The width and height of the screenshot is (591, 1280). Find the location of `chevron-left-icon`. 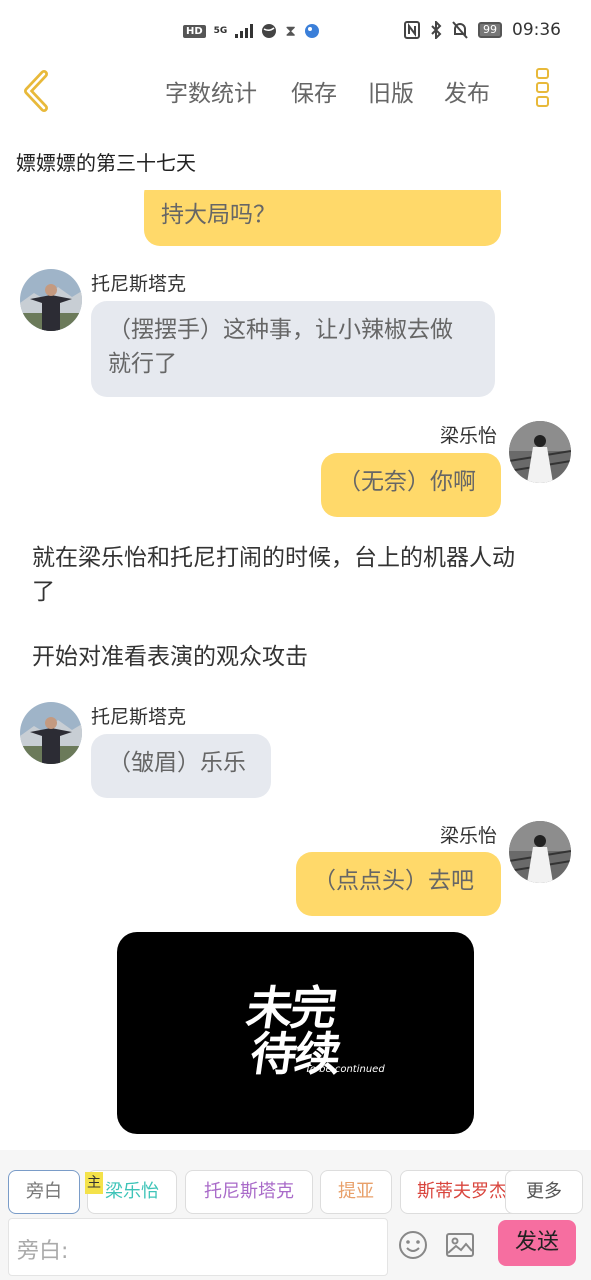

chevron-left-icon is located at coordinates (36, 91).